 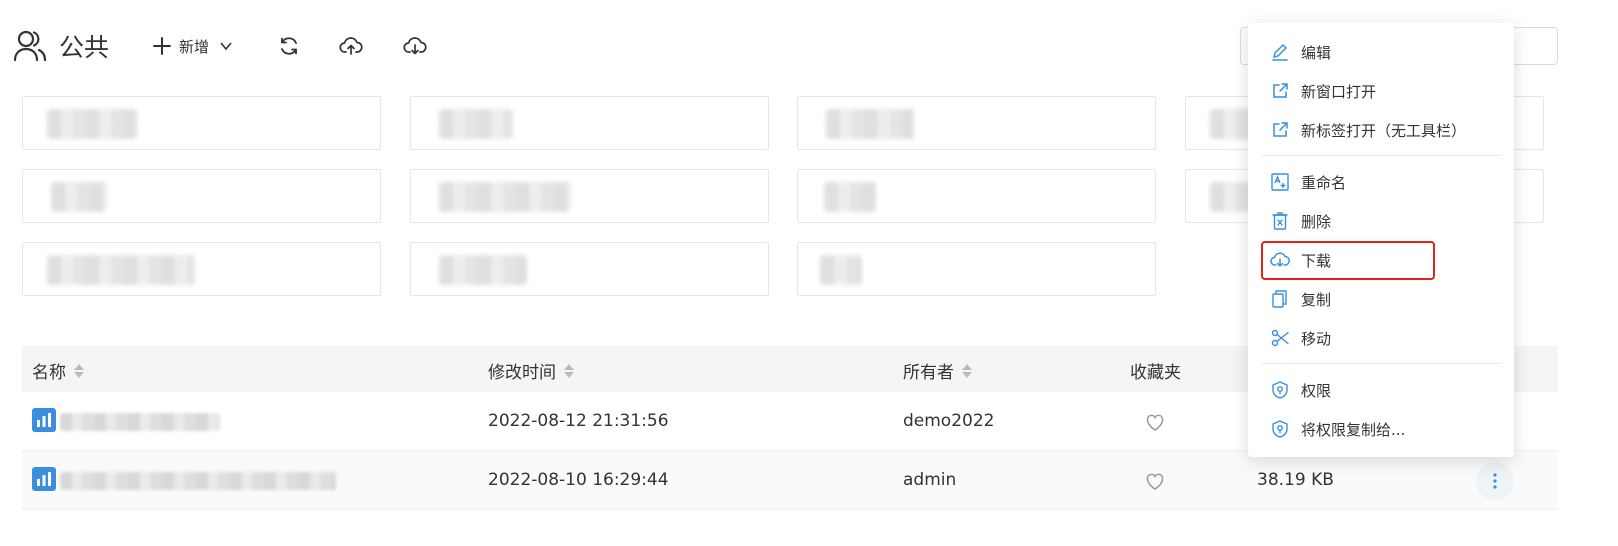 I want to click on page-title: 公共, so click(x=84, y=47).